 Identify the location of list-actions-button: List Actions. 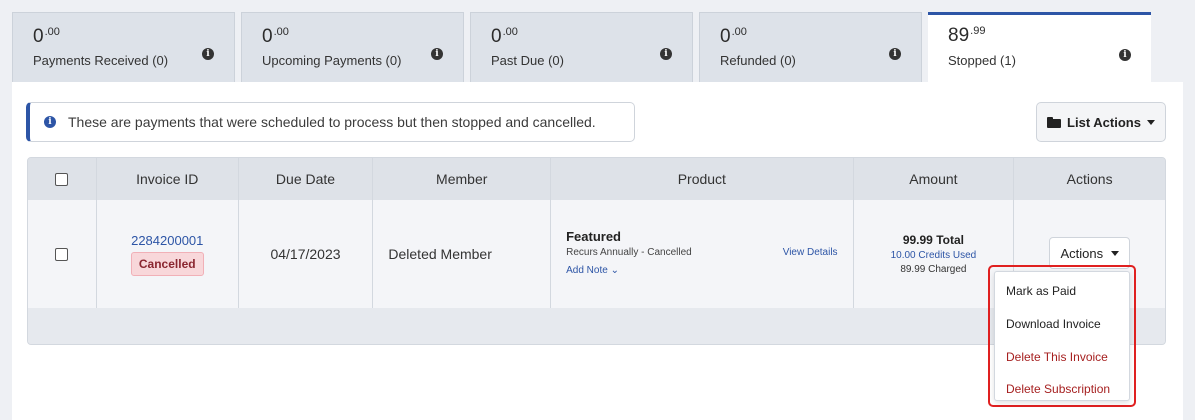
(1101, 122).